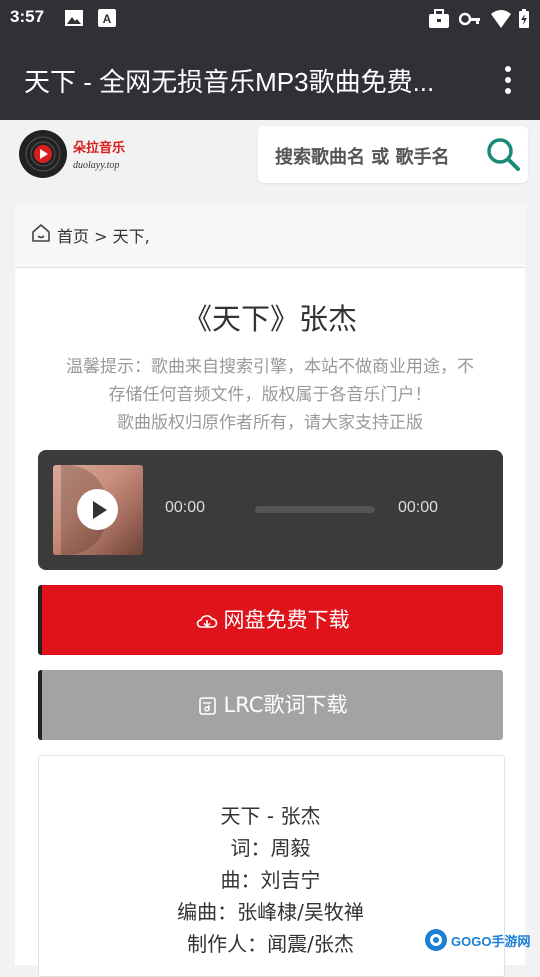 The height and width of the screenshot is (977, 540). Describe the element at coordinates (270, 395) in the screenshot. I see `notice-line: 存储任何音频文件，版权属于各音乐门户！` at that location.